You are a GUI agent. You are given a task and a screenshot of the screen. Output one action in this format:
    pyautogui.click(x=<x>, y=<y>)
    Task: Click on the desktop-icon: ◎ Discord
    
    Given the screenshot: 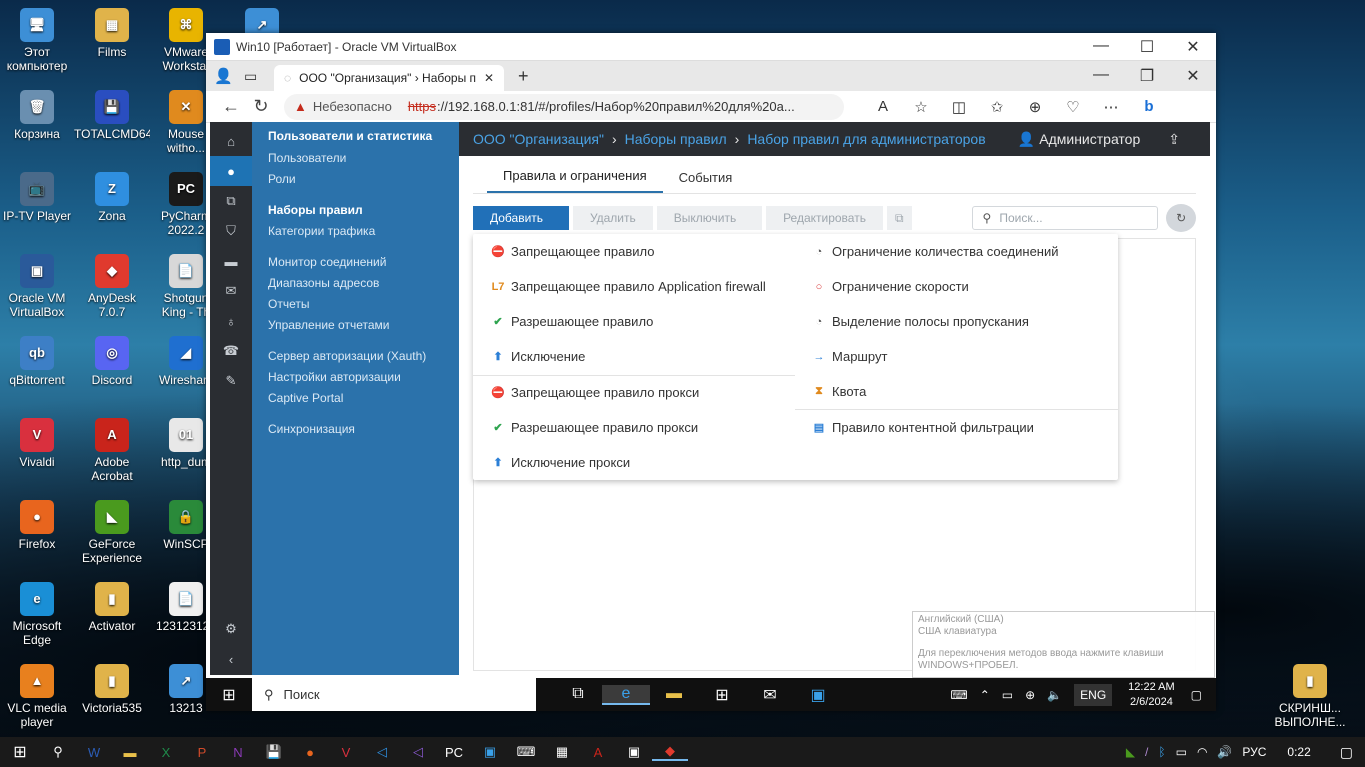 What is the action you would take?
    pyautogui.click(x=112, y=361)
    